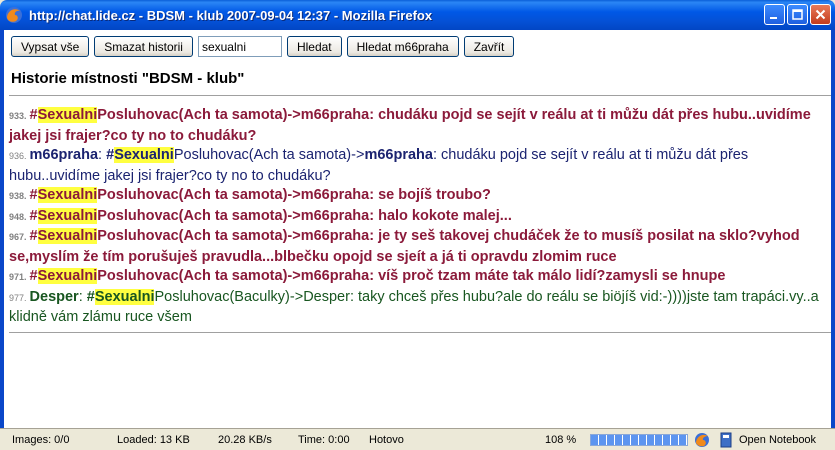 The height and width of the screenshot is (450, 835). What do you see at coordinates (18, 237) in the screenshot?
I see `message-number: 967.` at bounding box center [18, 237].